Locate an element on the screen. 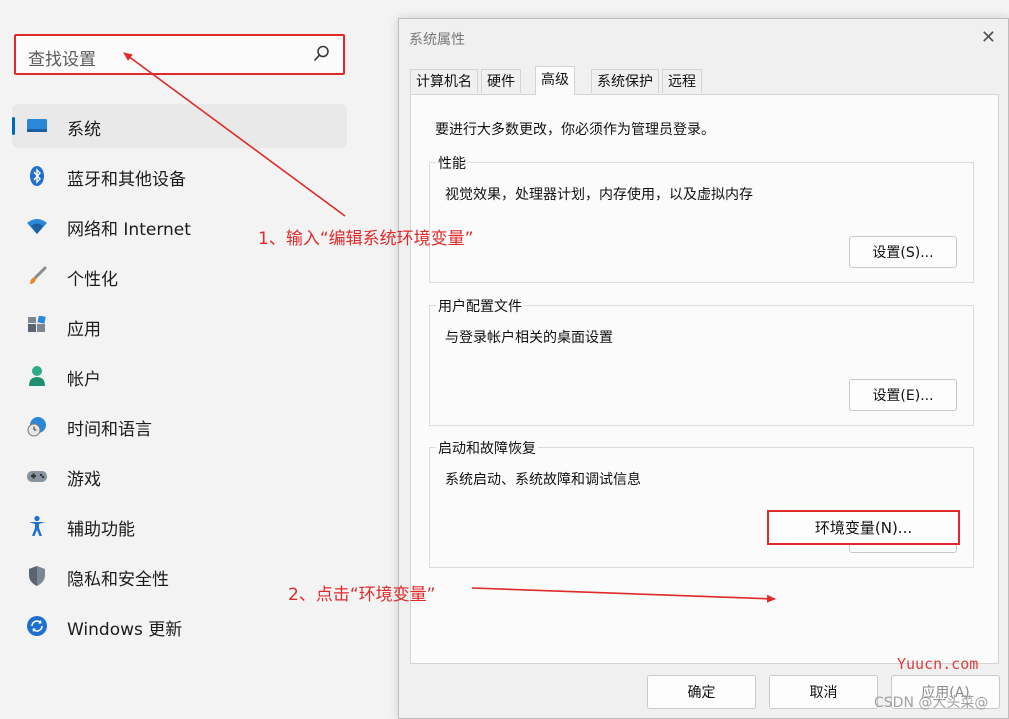 This screenshot has height=719, width=1009. nav-label: 帐户 is located at coordinates (84, 380).